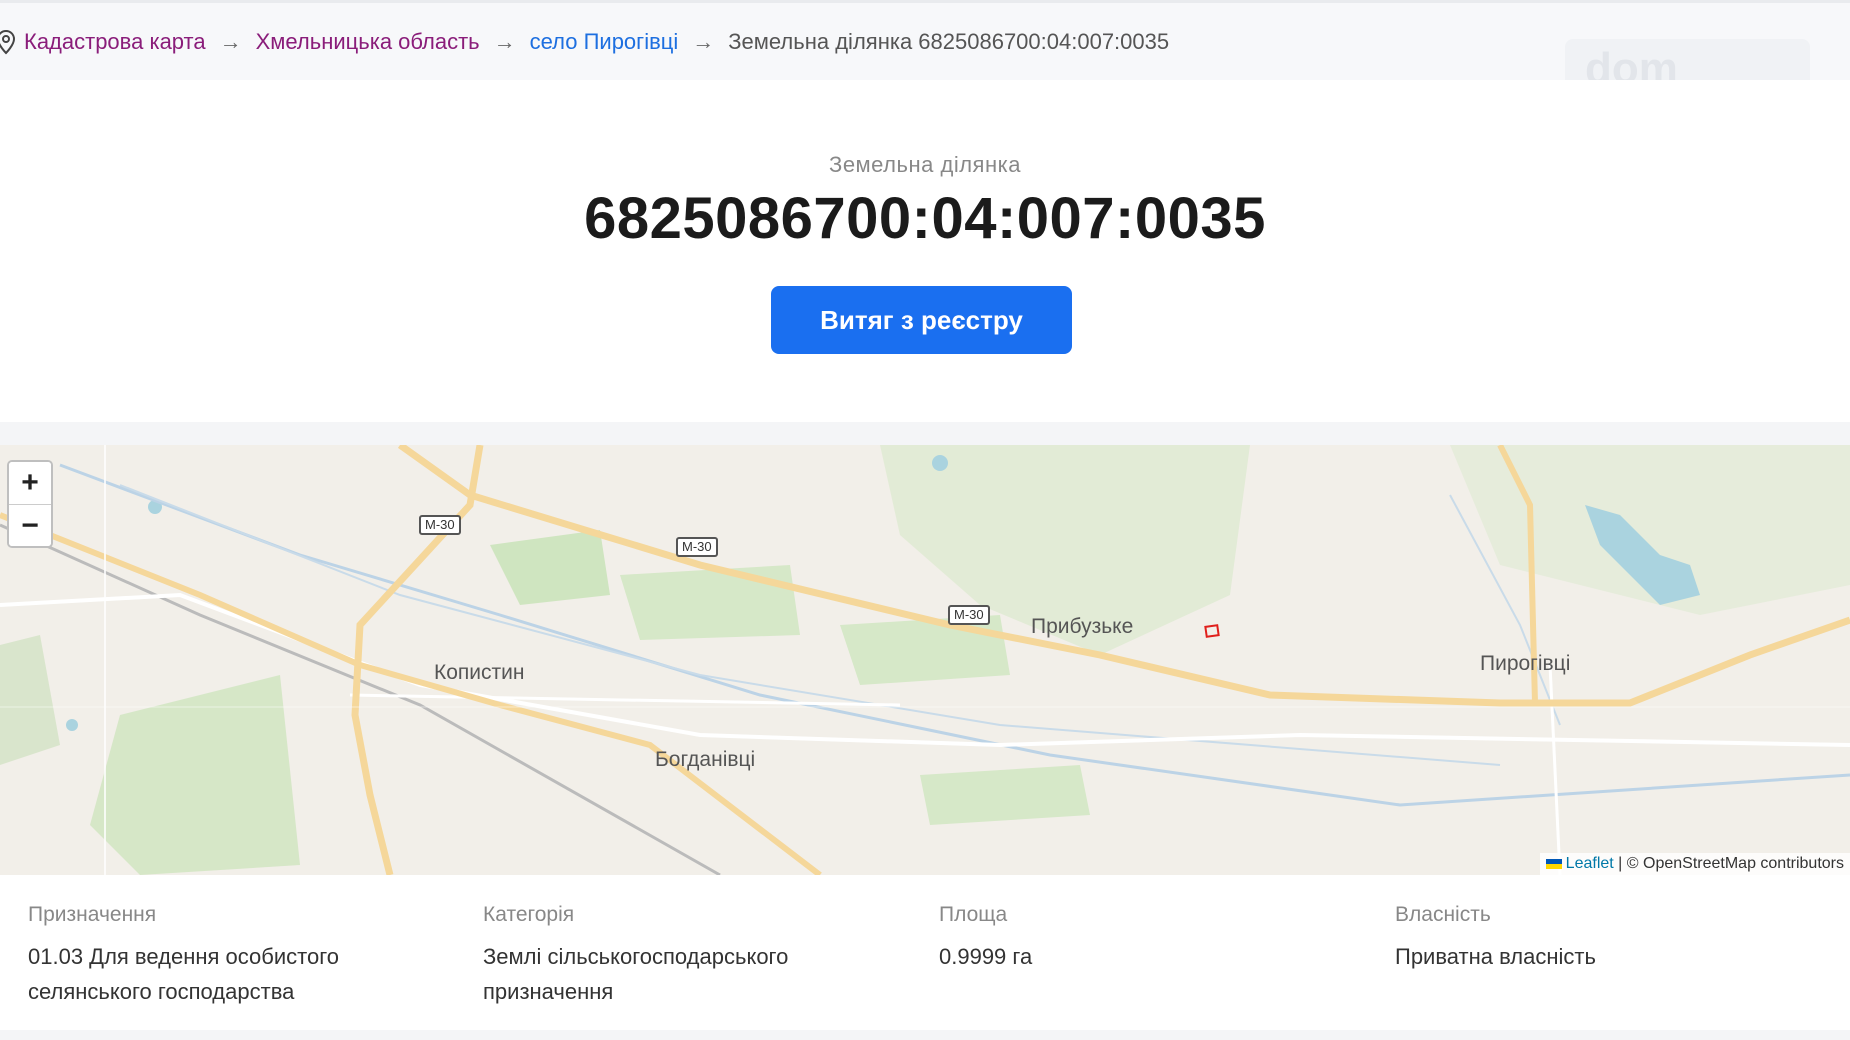 The image size is (1850, 1040). Describe the element at coordinates (636, 974) in the screenshot. I see `detail-value: Землі сільськогосподарського призначення` at that location.